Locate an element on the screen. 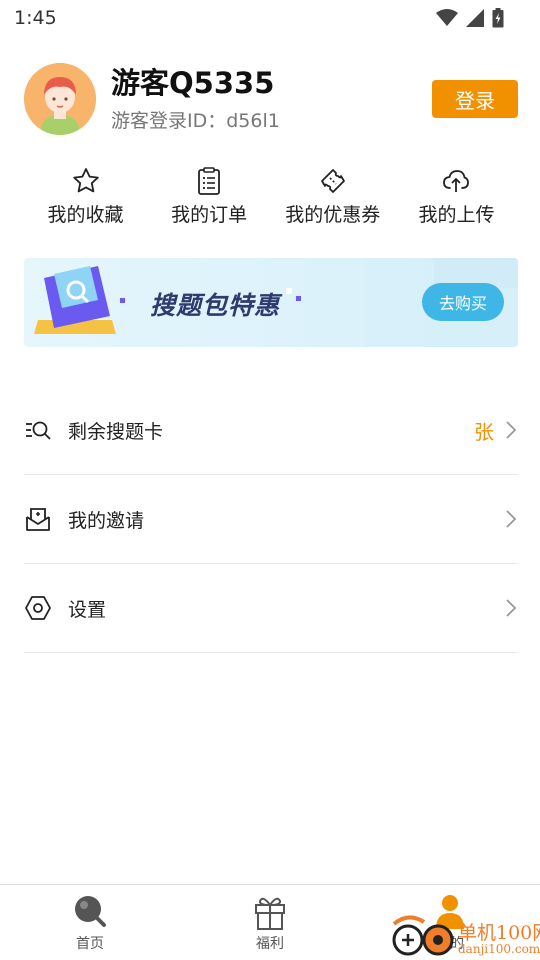 The height and width of the screenshot is (960, 540). avatar is located at coordinates (60, 99).